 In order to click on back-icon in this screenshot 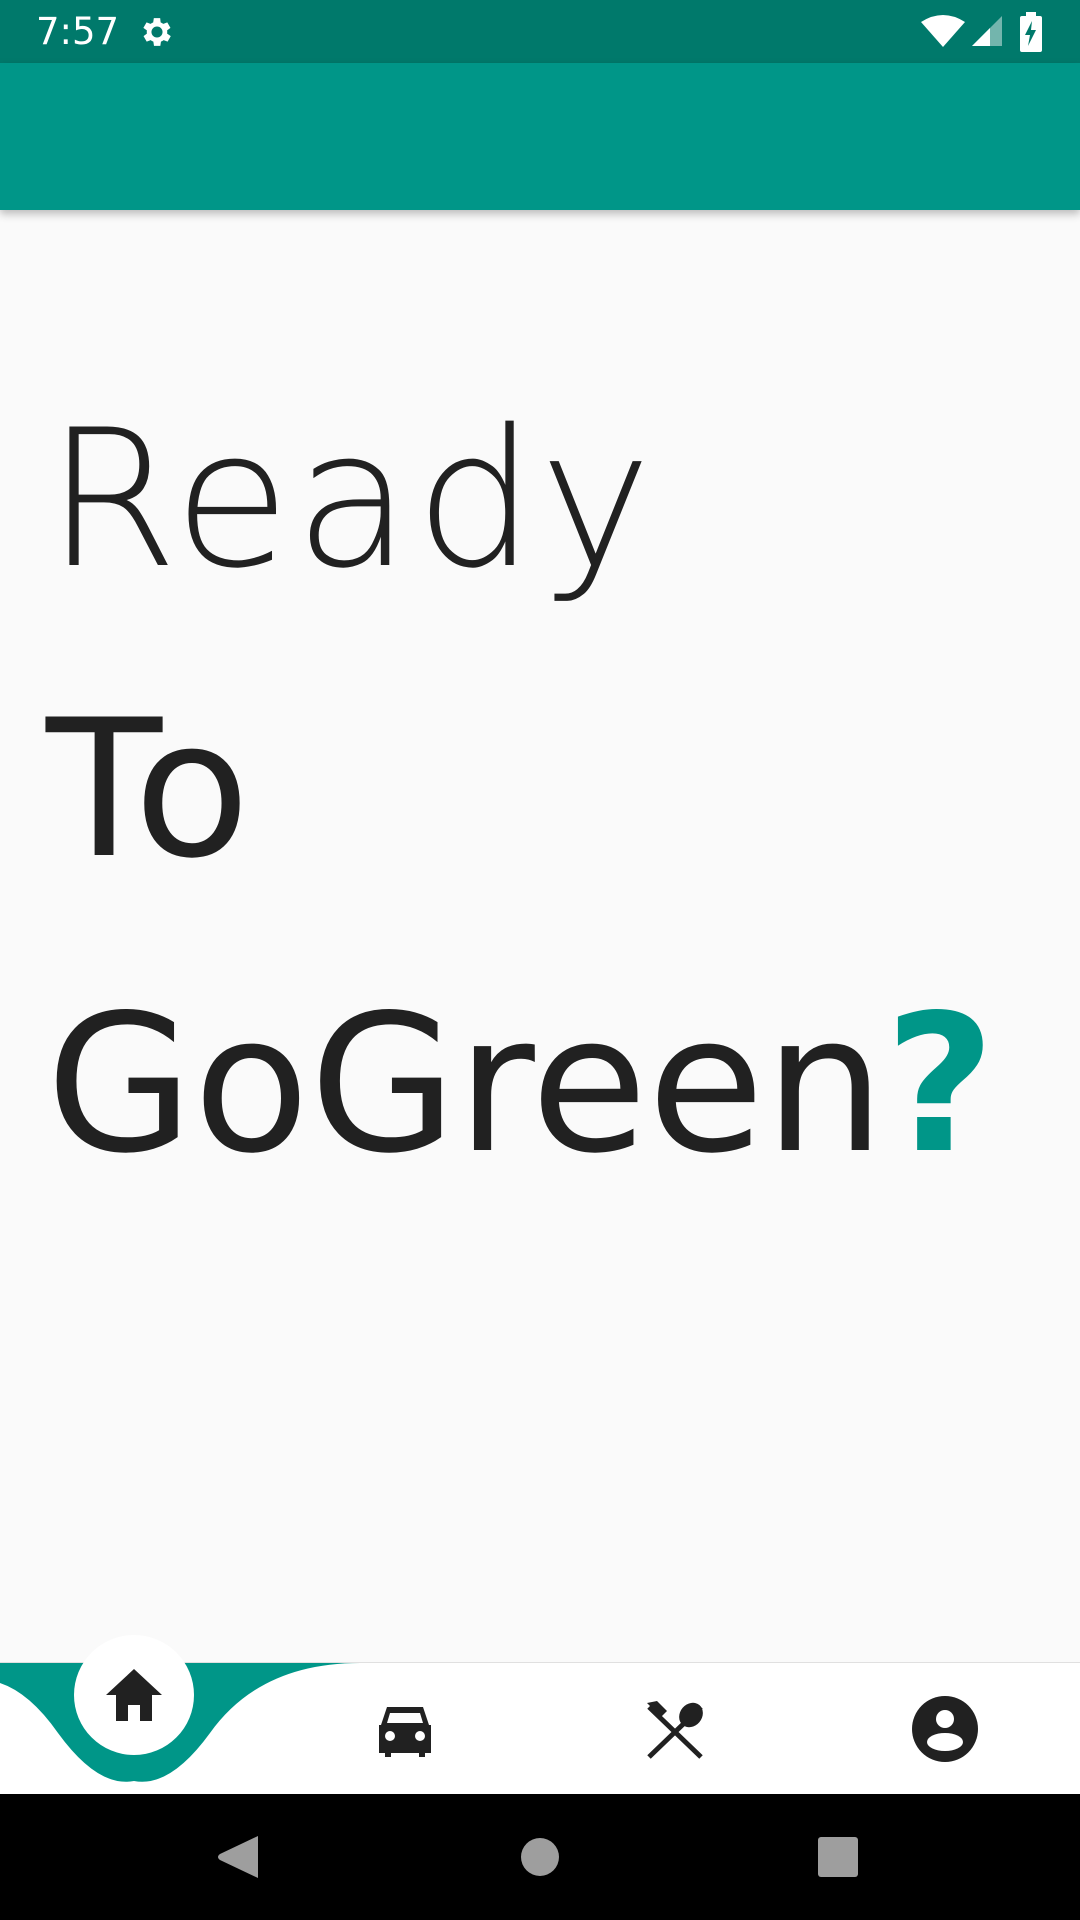, I will do `click(239, 1857)`.